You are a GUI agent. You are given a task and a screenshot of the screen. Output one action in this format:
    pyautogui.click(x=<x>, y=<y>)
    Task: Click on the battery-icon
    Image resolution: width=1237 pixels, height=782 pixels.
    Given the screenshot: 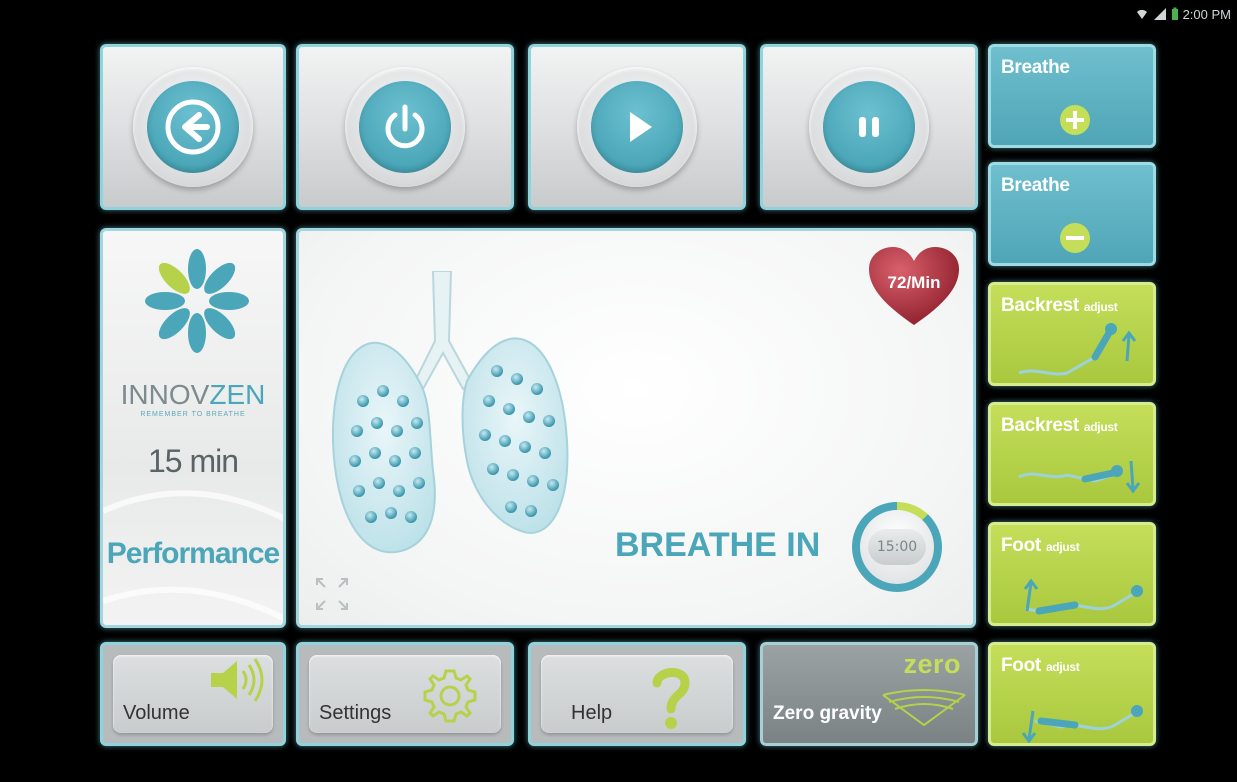 What is the action you would take?
    pyautogui.click(x=1174, y=13)
    